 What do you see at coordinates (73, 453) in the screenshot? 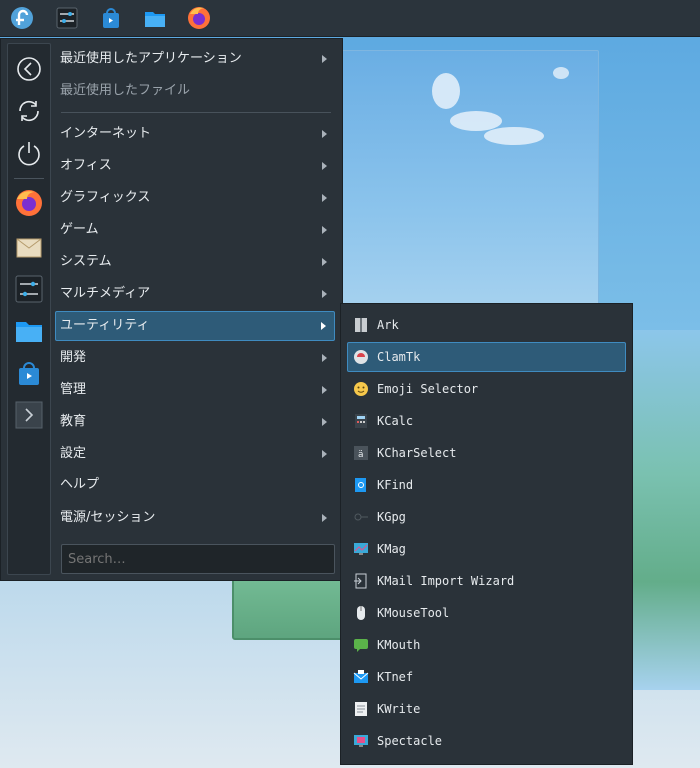
I see `menu-item-label: 設定` at bounding box center [73, 453].